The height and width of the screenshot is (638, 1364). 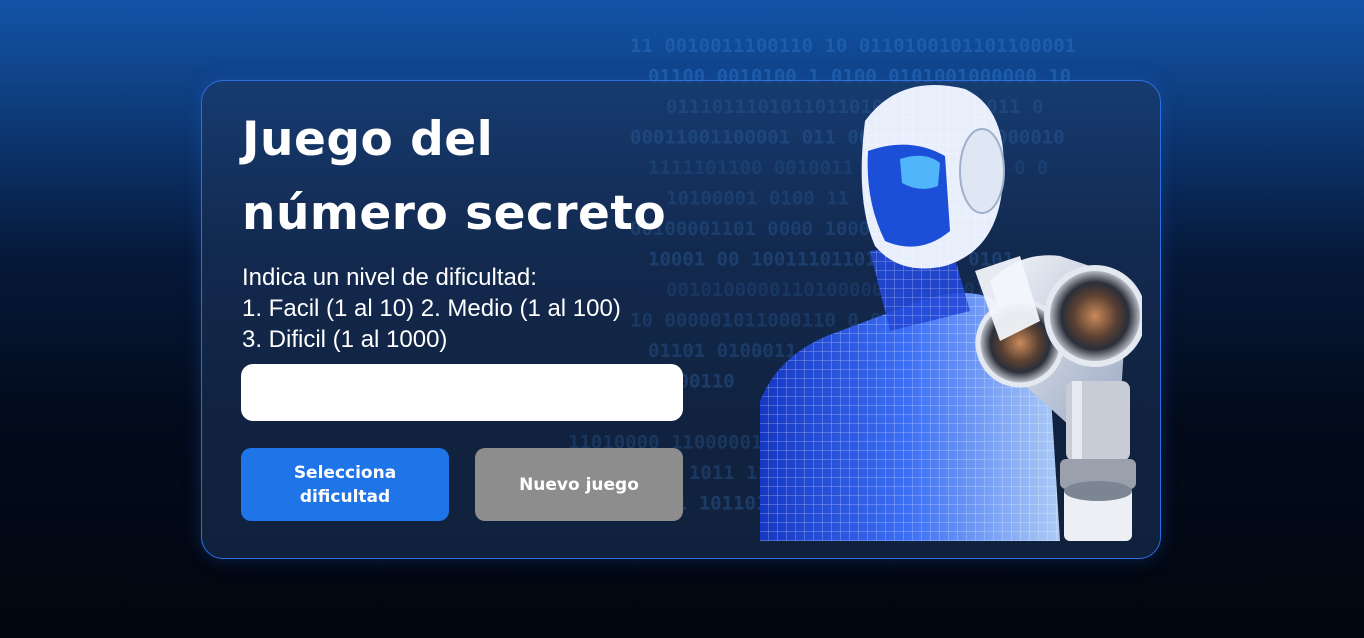 What do you see at coordinates (477, 177) in the screenshot?
I see `page-title: Juego del número secreto` at bounding box center [477, 177].